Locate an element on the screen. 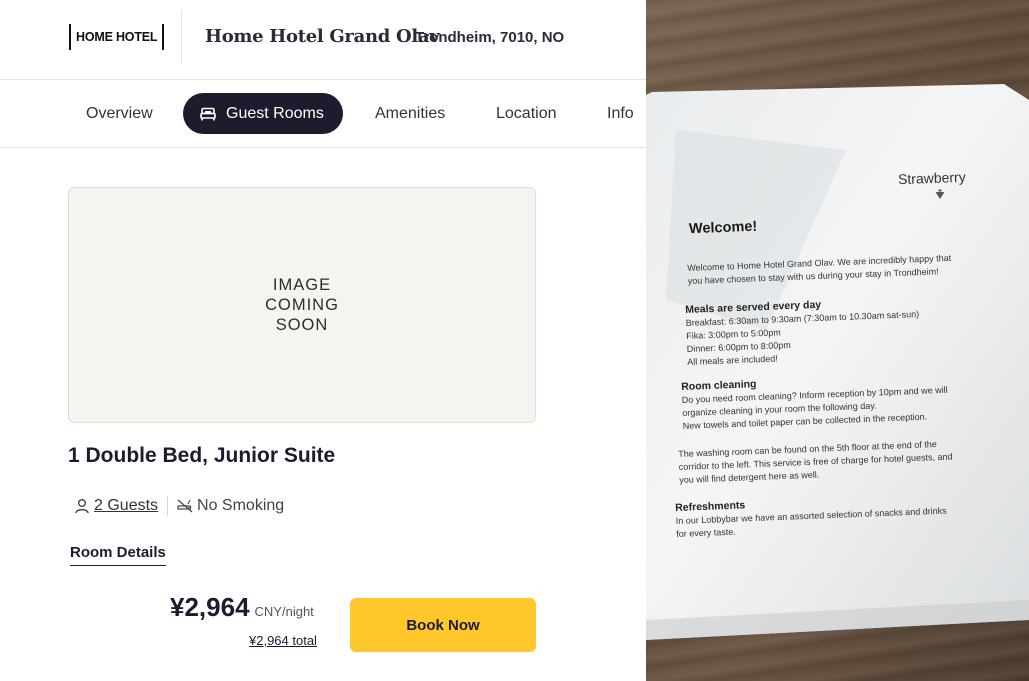 The image size is (1029, 681). nightly-price: ¥2,964 is located at coordinates (210, 607).